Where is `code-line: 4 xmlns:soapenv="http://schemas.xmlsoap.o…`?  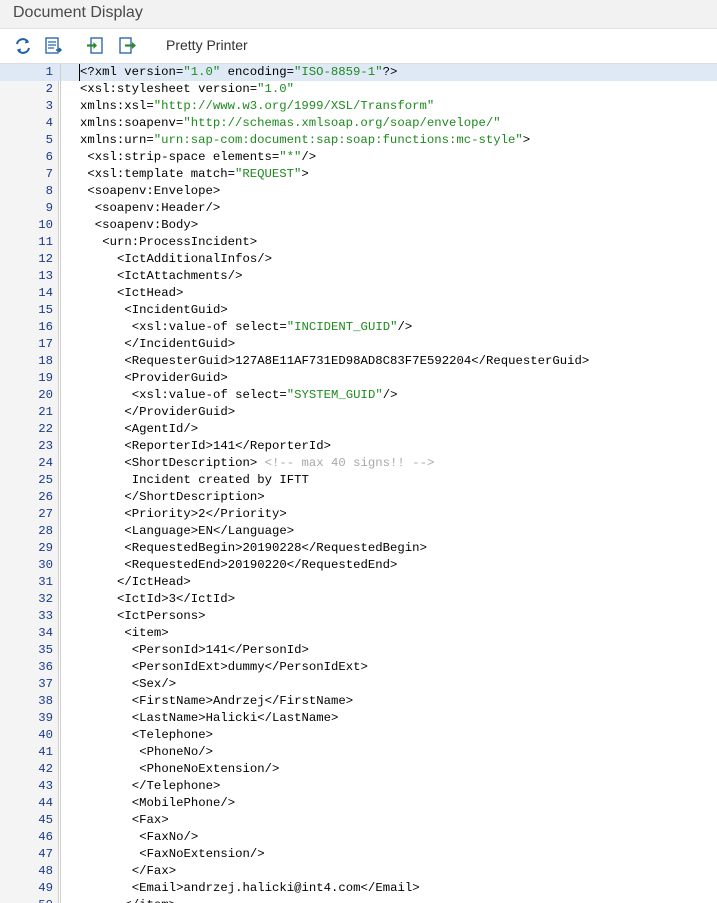 code-line: 4 xmlns:soapenv="http://schemas.xmlsoap.o… is located at coordinates (358, 123).